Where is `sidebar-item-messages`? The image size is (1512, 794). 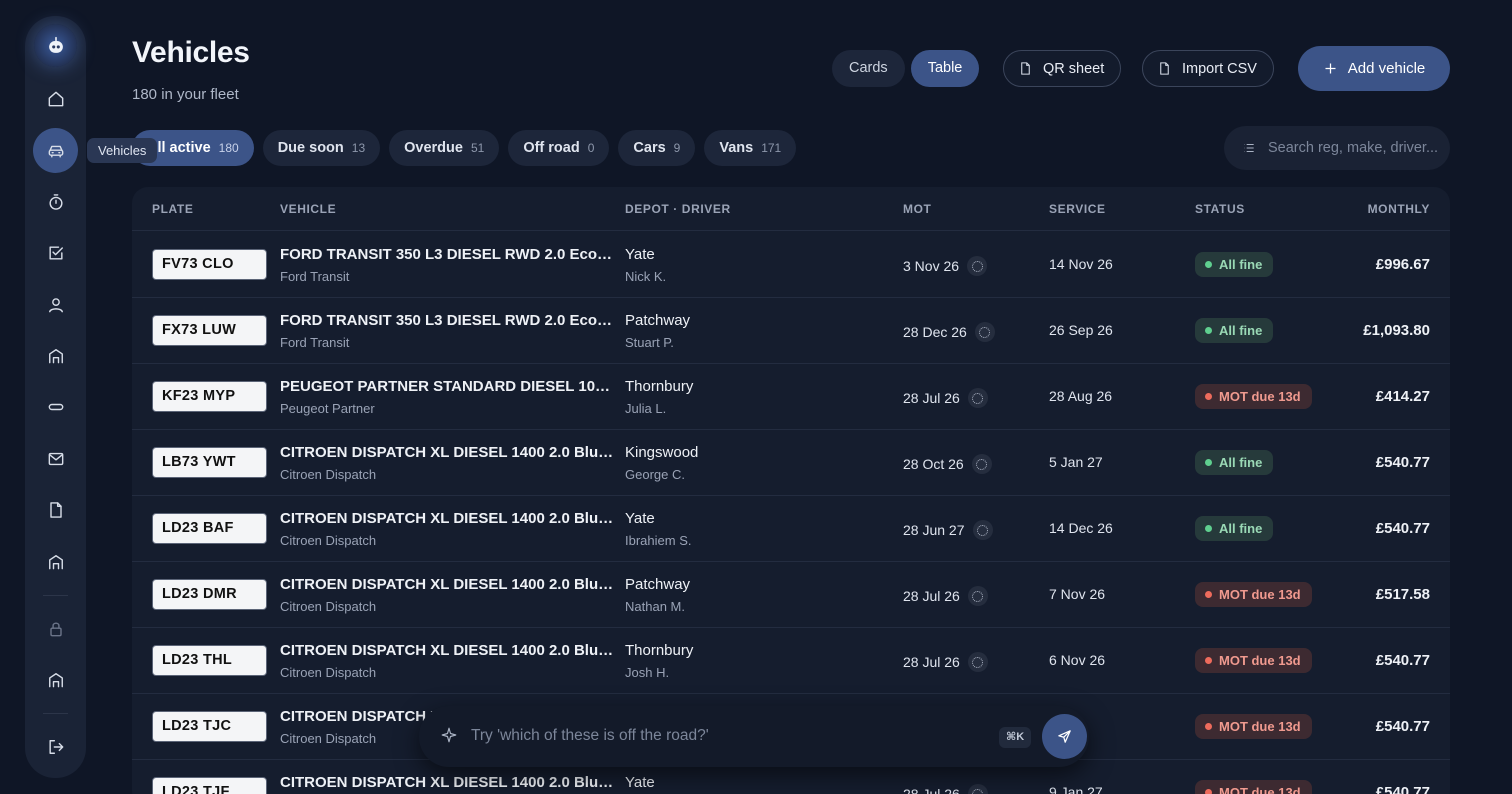 sidebar-item-messages is located at coordinates (55, 458).